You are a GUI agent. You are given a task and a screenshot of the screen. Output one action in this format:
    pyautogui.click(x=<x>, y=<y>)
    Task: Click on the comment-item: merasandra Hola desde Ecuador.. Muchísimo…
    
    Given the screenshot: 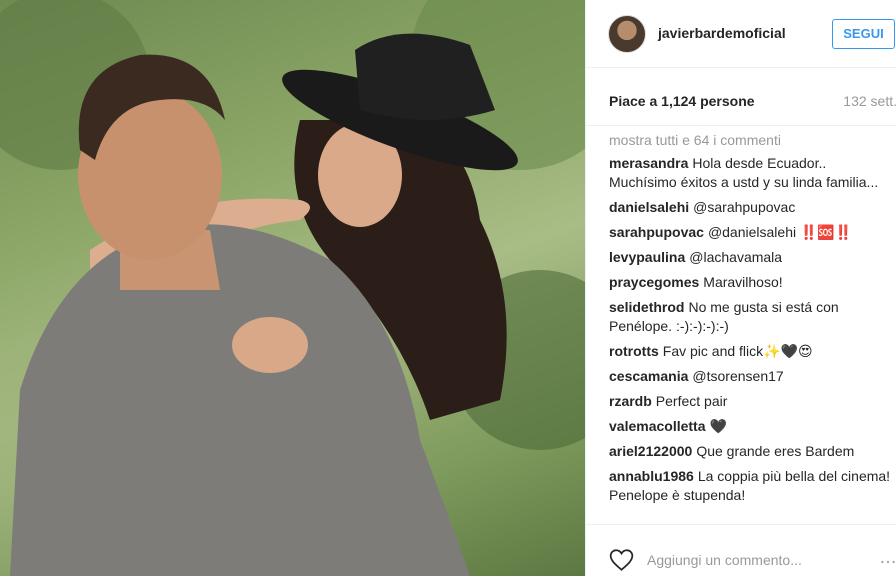 What is the action you would take?
    pyautogui.click(x=752, y=173)
    